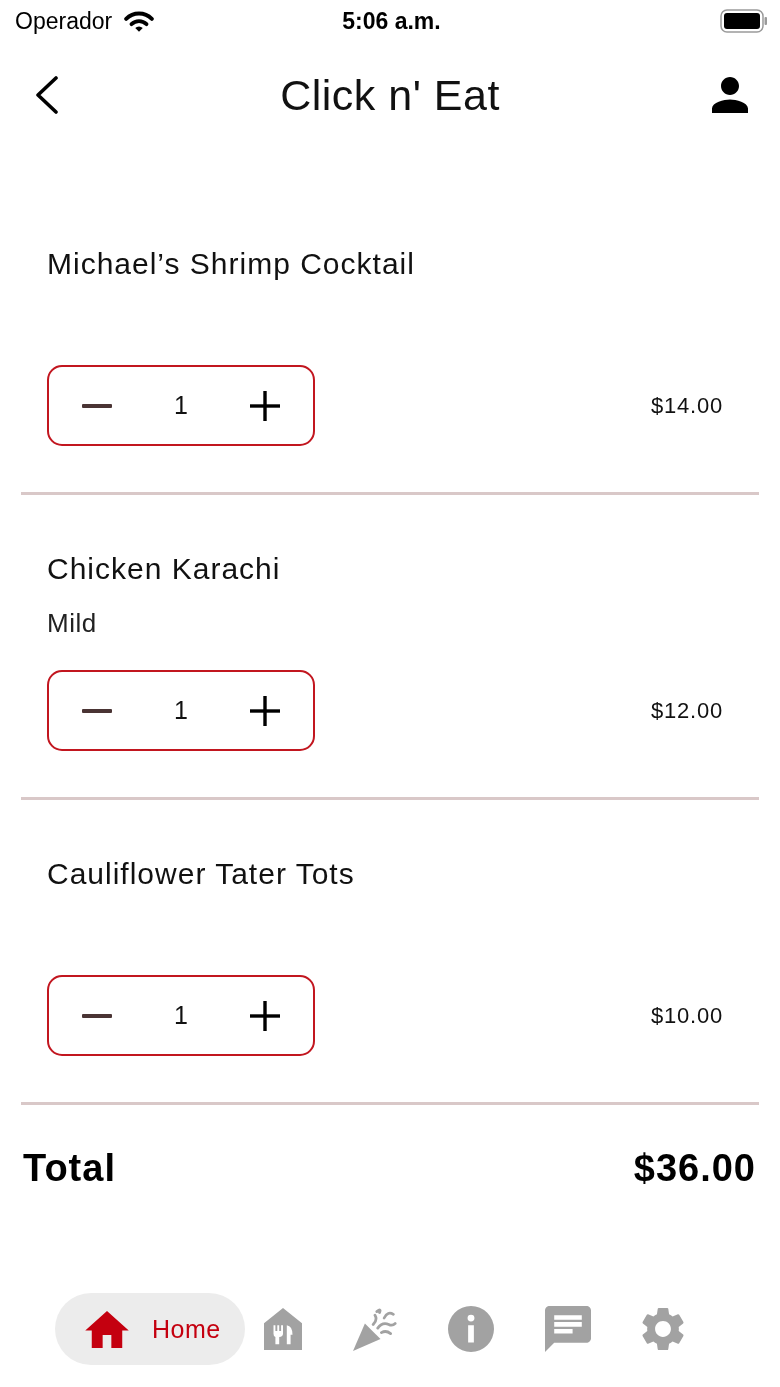 The height and width of the screenshot is (1387, 780). I want to click on item-price: $12.00, so click(686, 710).